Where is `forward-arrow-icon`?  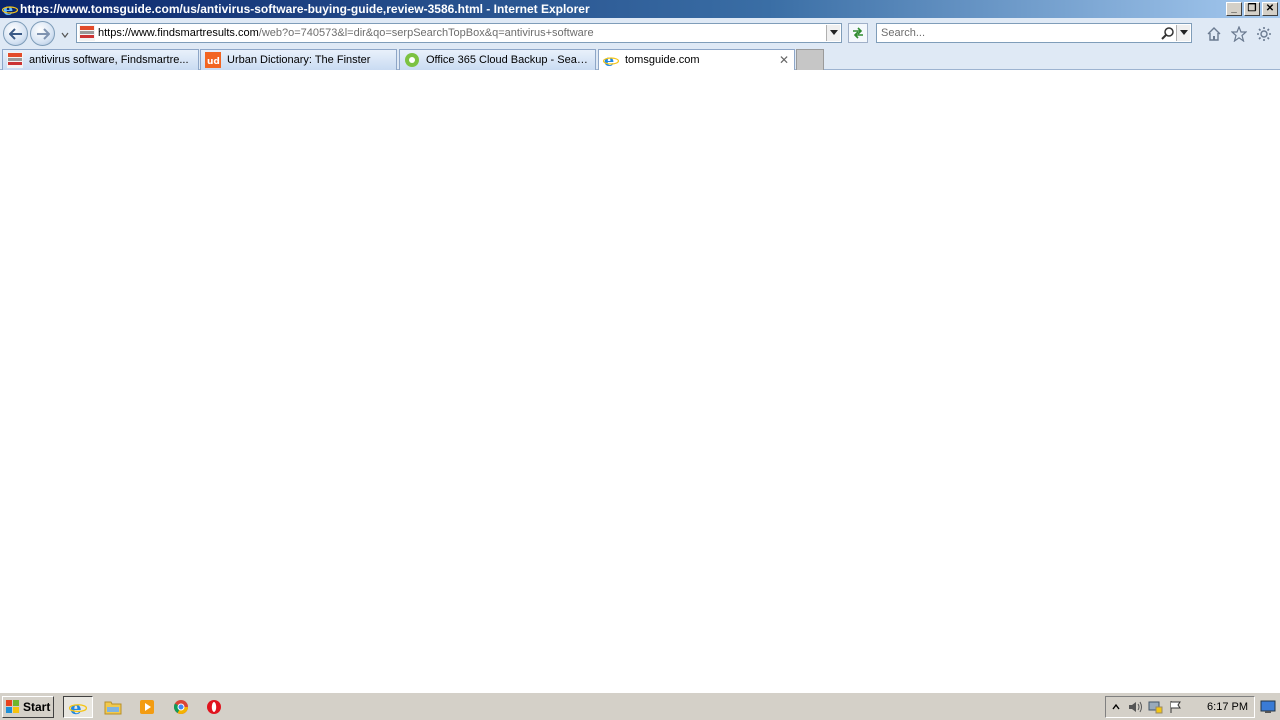 forward-arrow-icon is located at coordinates (43, 33).